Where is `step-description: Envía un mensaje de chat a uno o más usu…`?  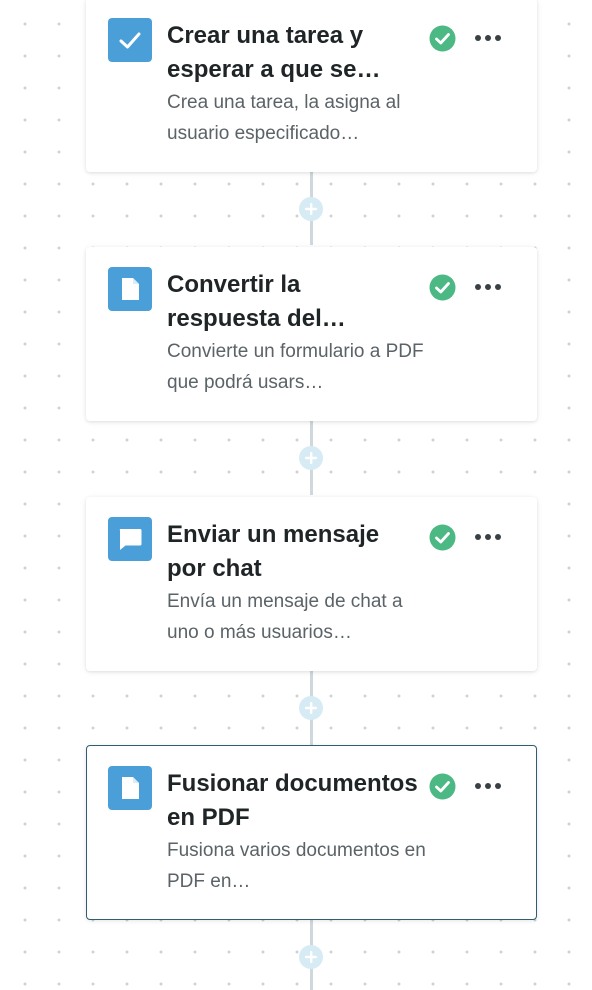
step-description: Envía un mensaje de chat a uno o más usu… is located at coordinates (285, 617).